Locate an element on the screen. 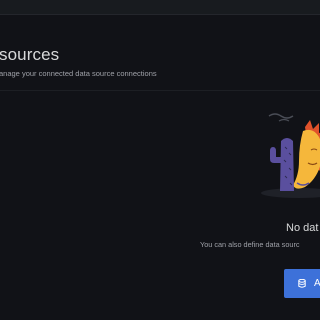  empty-state-title: No dat is located at coordinates (302, 228).